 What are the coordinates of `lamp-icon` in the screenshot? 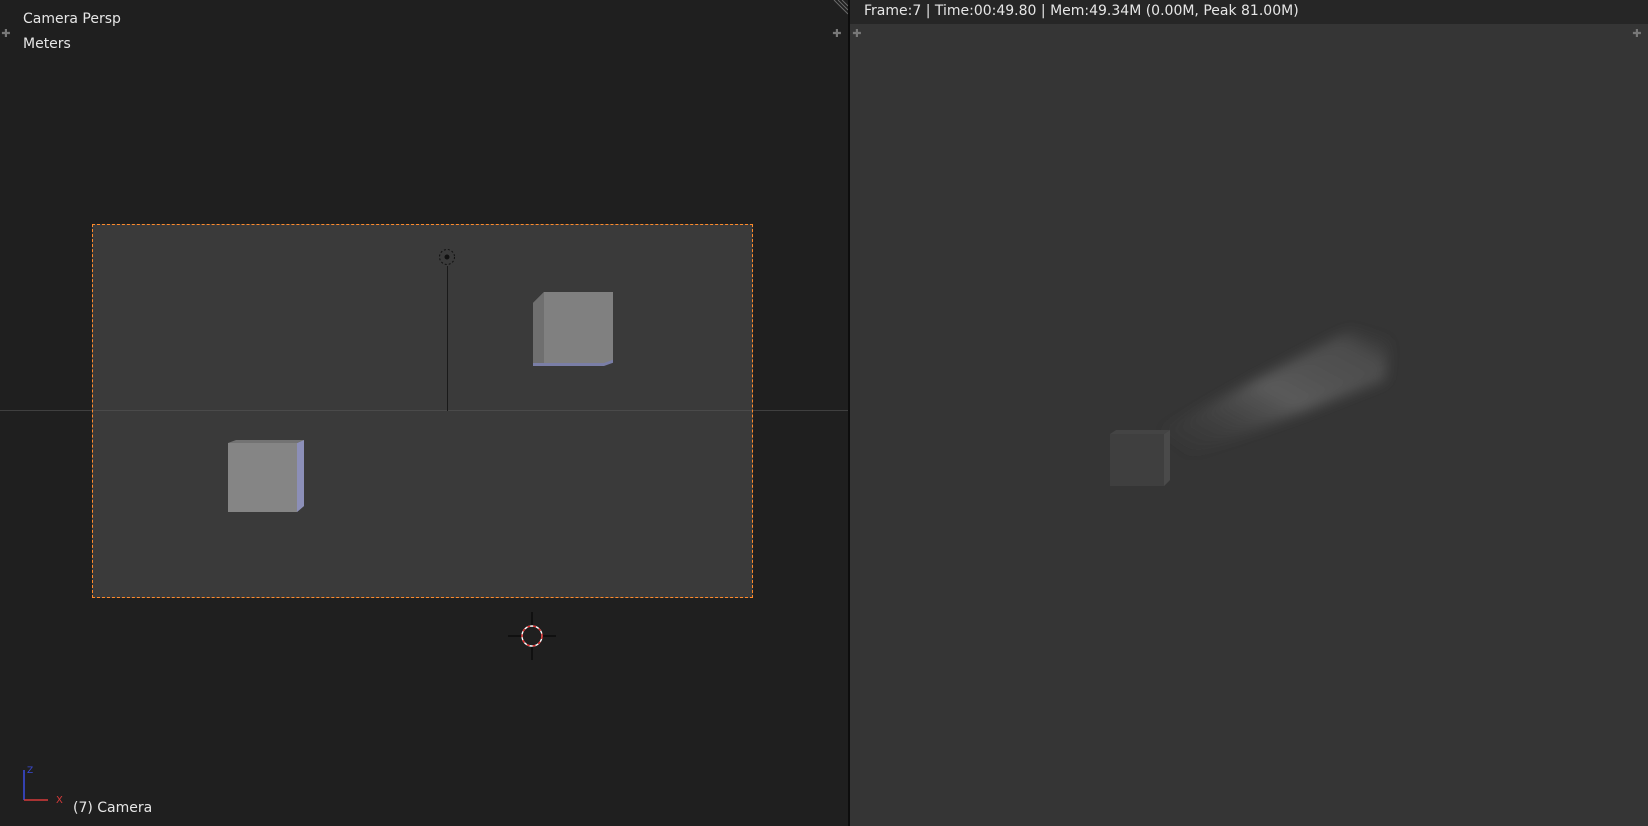 It's located at (447, 257).